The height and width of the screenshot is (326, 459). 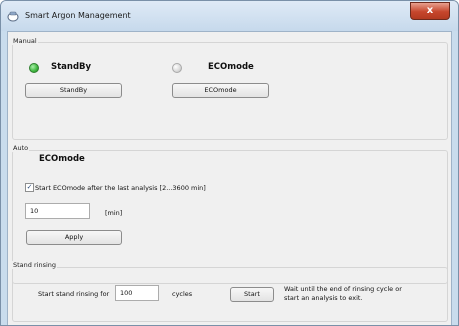 What do you see at coordinates (114, 213) in the screenshot?
I see `minutes-unit-label: [min]` at bounding box center [114, 213].